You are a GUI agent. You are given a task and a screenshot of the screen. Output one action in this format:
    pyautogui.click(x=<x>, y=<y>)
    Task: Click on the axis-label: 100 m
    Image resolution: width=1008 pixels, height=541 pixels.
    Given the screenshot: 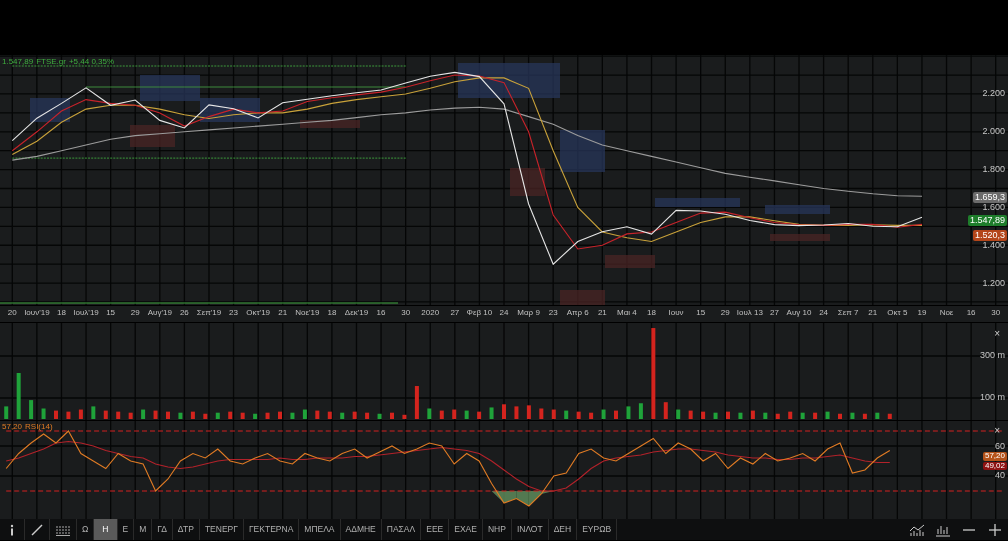 What is the action you would take?
    pyautogui.click(x=992, y=398)
    